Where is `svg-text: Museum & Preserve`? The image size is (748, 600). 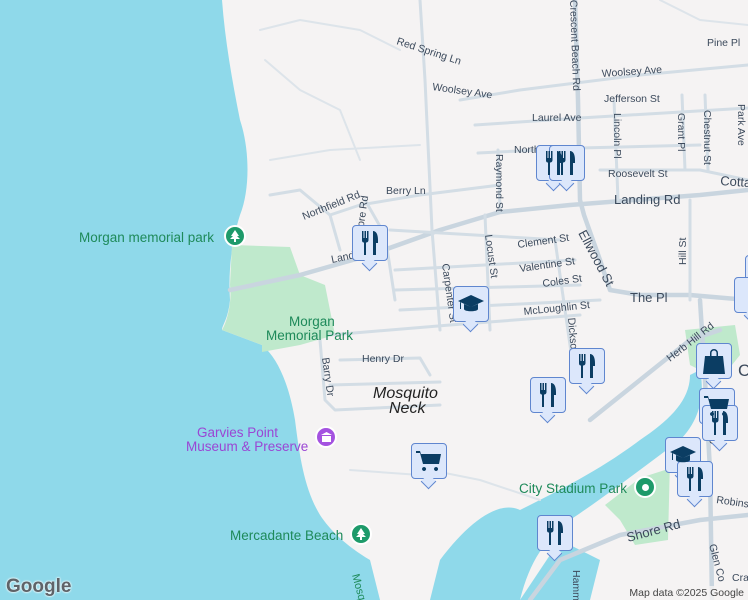
svg-text: Museum & Preserve is located at coordinates (247, 446).